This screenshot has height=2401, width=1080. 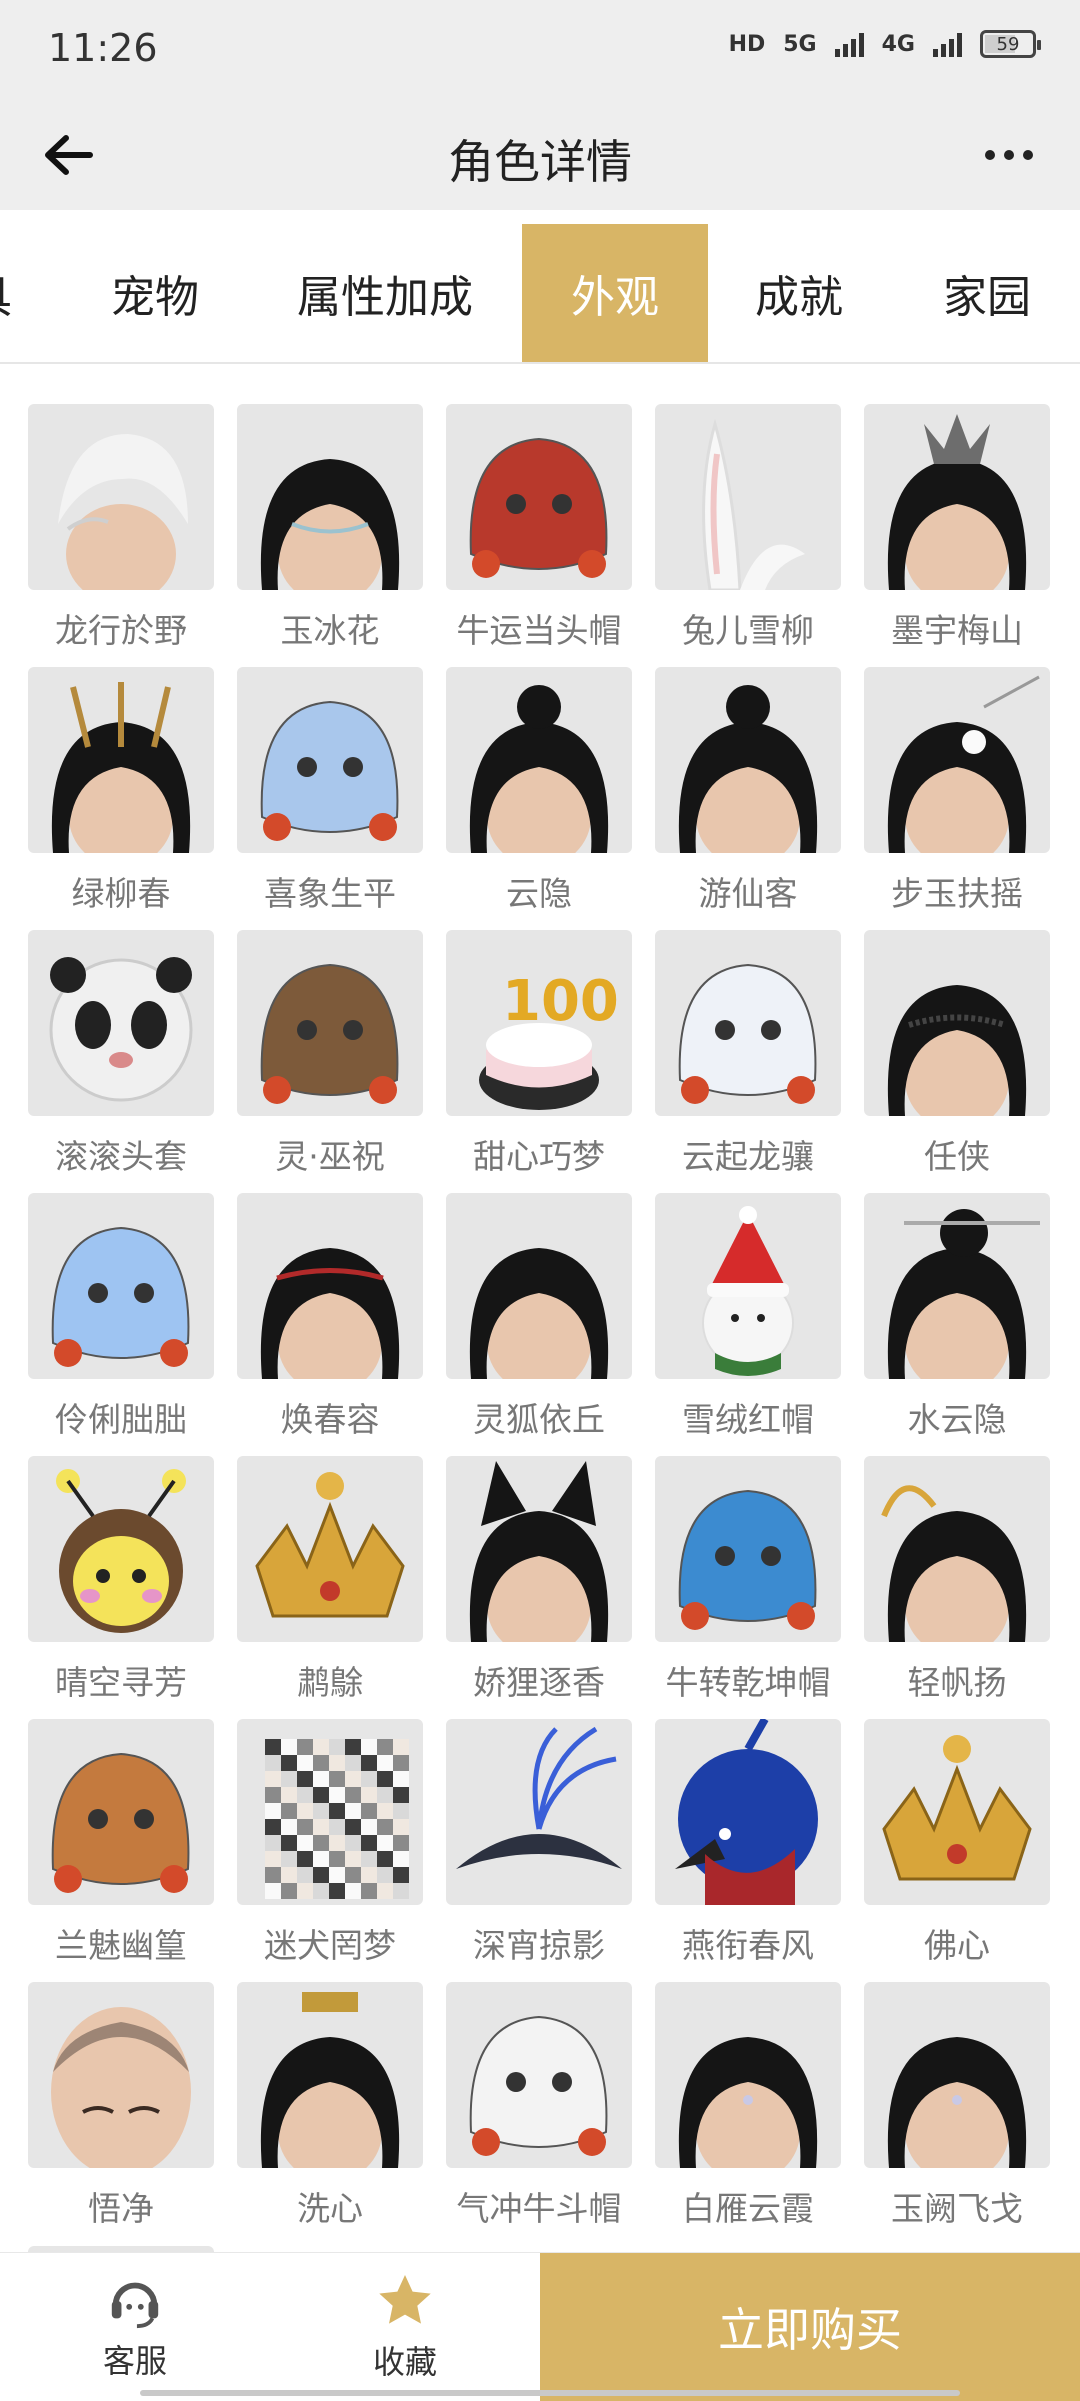 I want to click on tab-item: 具, so click(x=10, y=293).